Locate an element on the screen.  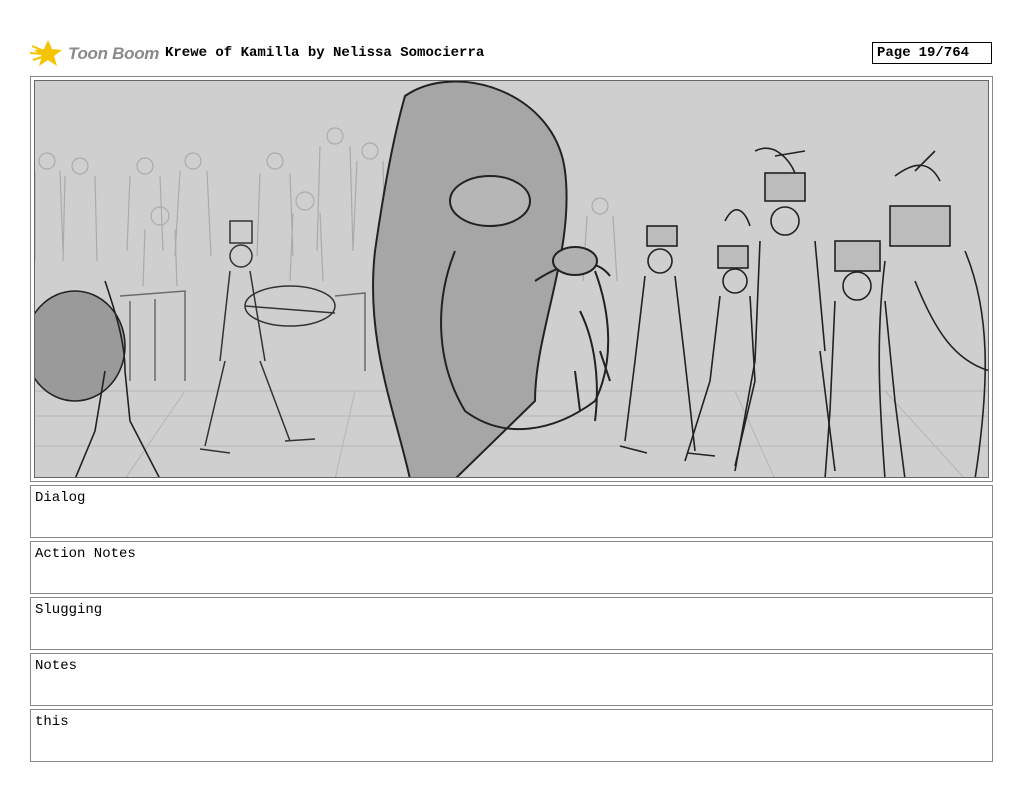
page-indicator: Page 19/764 is located at coordinates (932, 53).